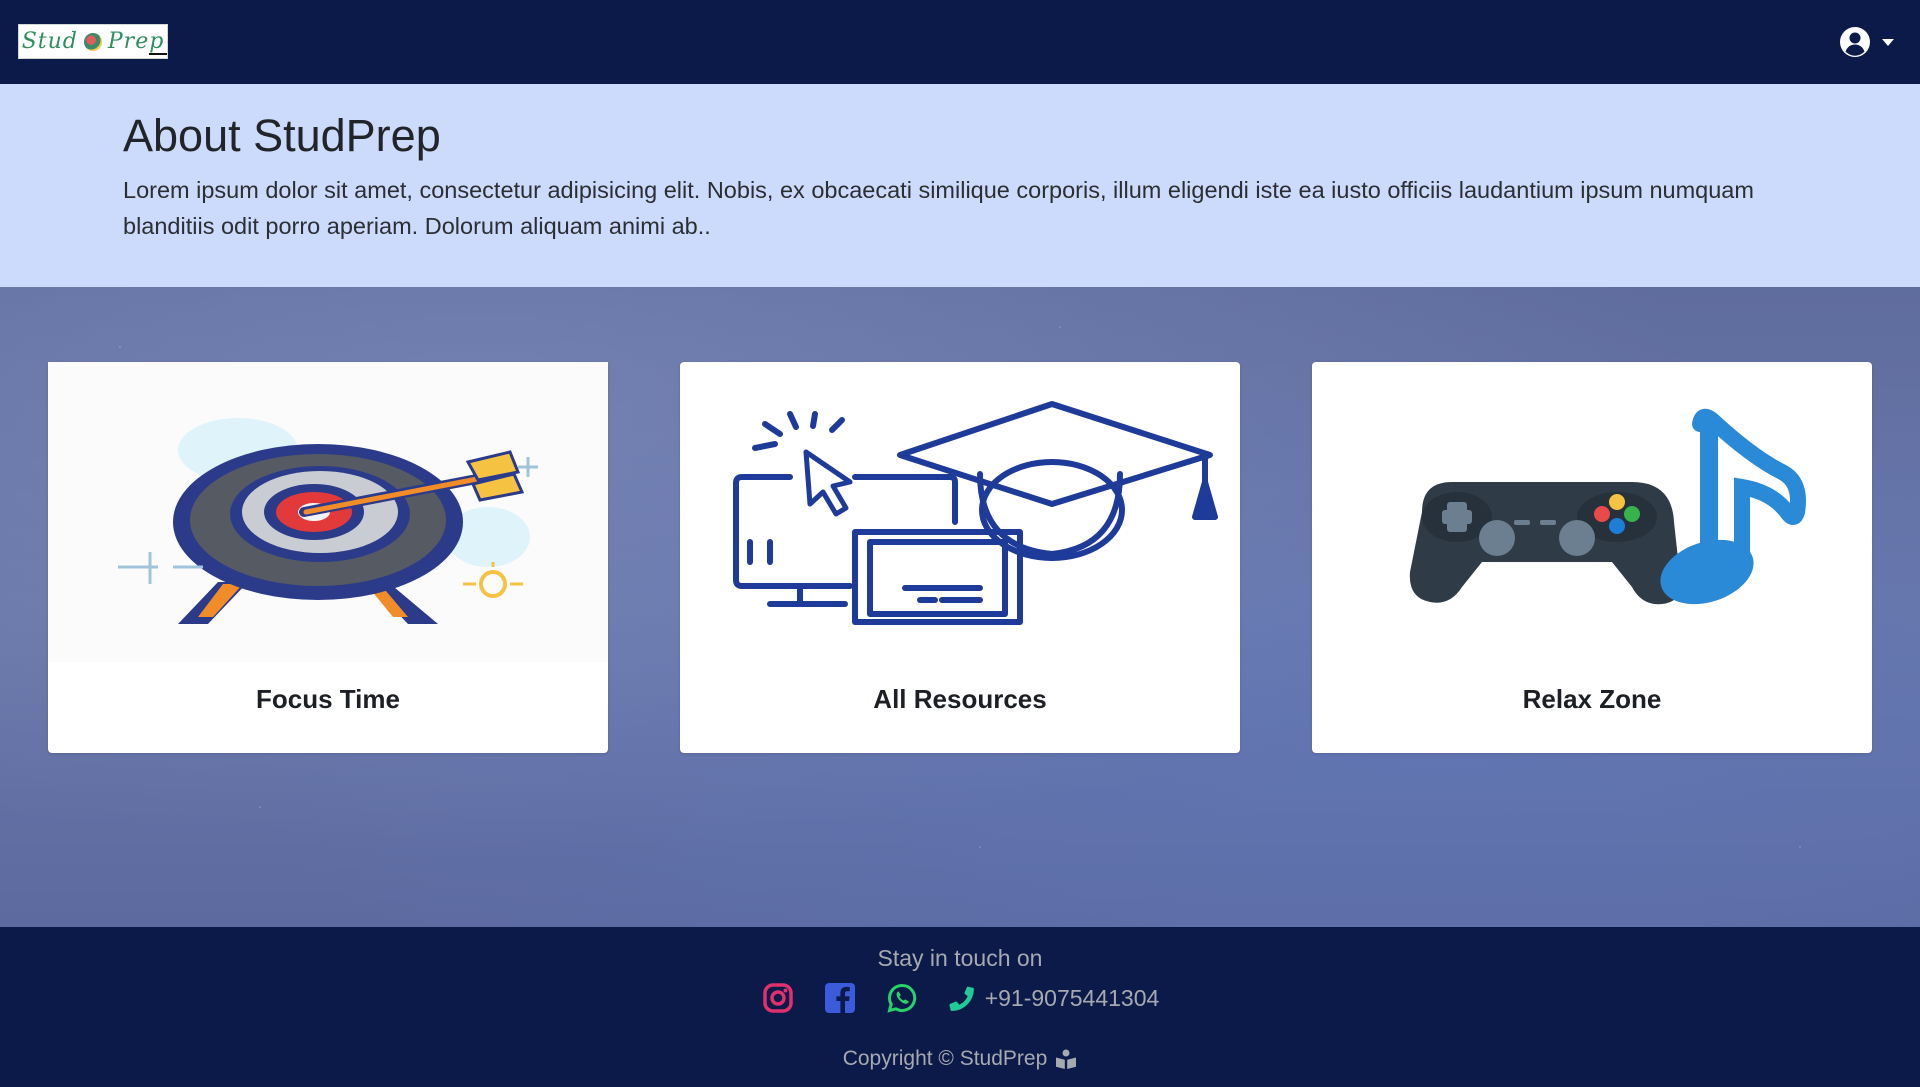 Image resolution: width=1920 pixels, height=1087 pixels. I want to click on brand-logo: Stud Prep, so click(93, 41).